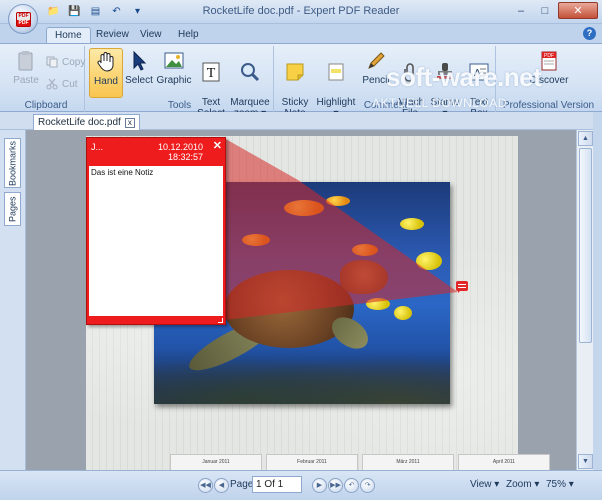 Image resolution: width=602 pixels, height=500 pixels. I want to click on window-controls: – □ ✕, so click(554, 10).